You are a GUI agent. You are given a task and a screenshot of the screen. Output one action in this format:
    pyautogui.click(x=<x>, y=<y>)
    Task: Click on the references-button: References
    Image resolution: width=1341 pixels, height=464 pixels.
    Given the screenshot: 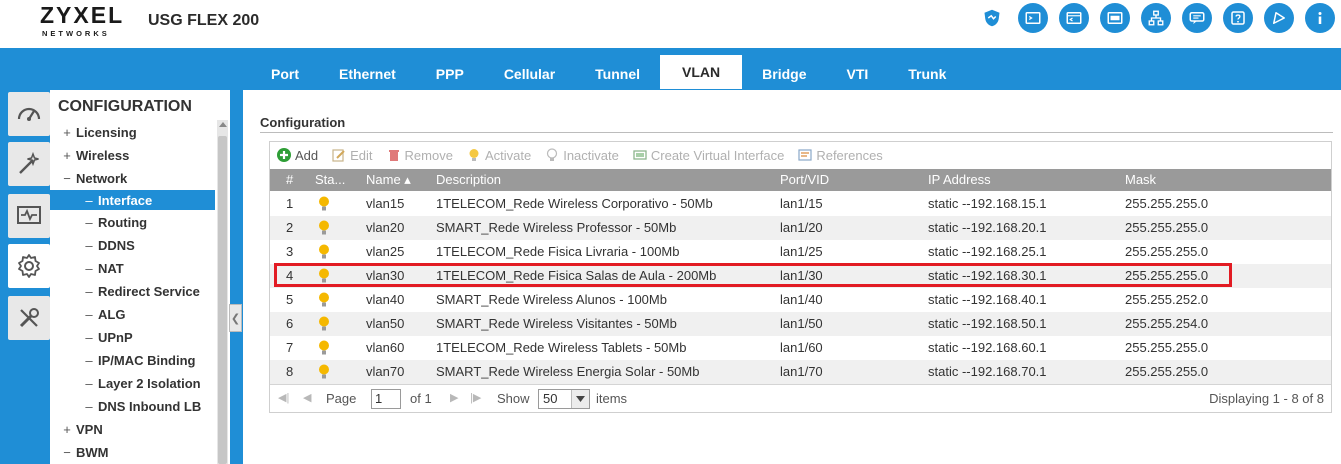 What is the action you would take?
    pyautogui.click(x=840, y=155)
    